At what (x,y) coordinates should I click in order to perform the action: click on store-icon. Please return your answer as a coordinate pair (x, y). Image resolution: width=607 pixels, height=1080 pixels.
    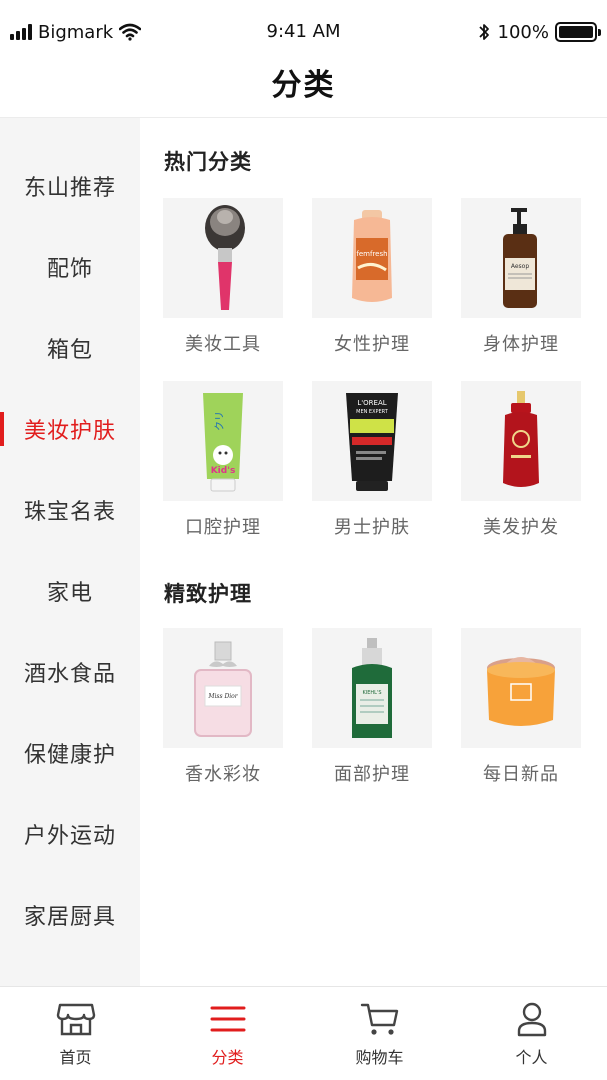
    Looking at the image, I should click on (76, 1019).